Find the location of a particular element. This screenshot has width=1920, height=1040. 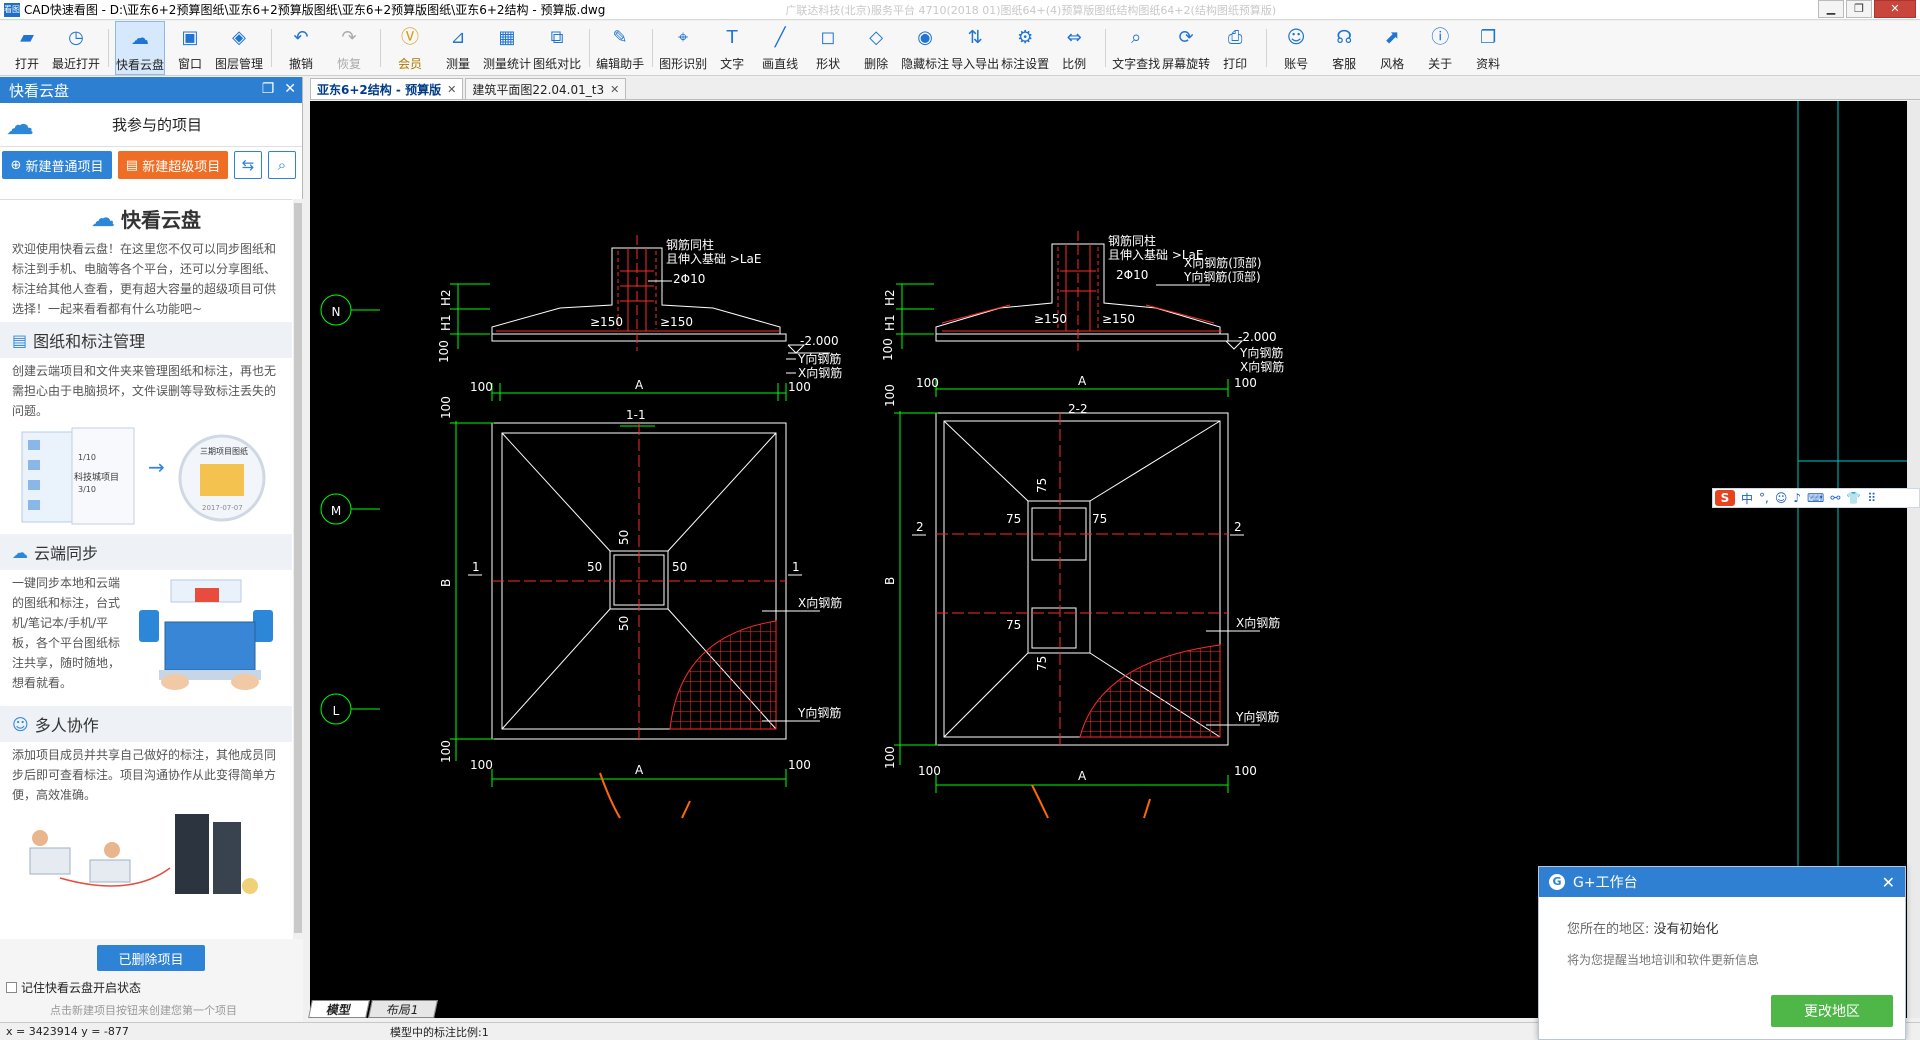

svg-text: M is located at coordinates (336, 511).